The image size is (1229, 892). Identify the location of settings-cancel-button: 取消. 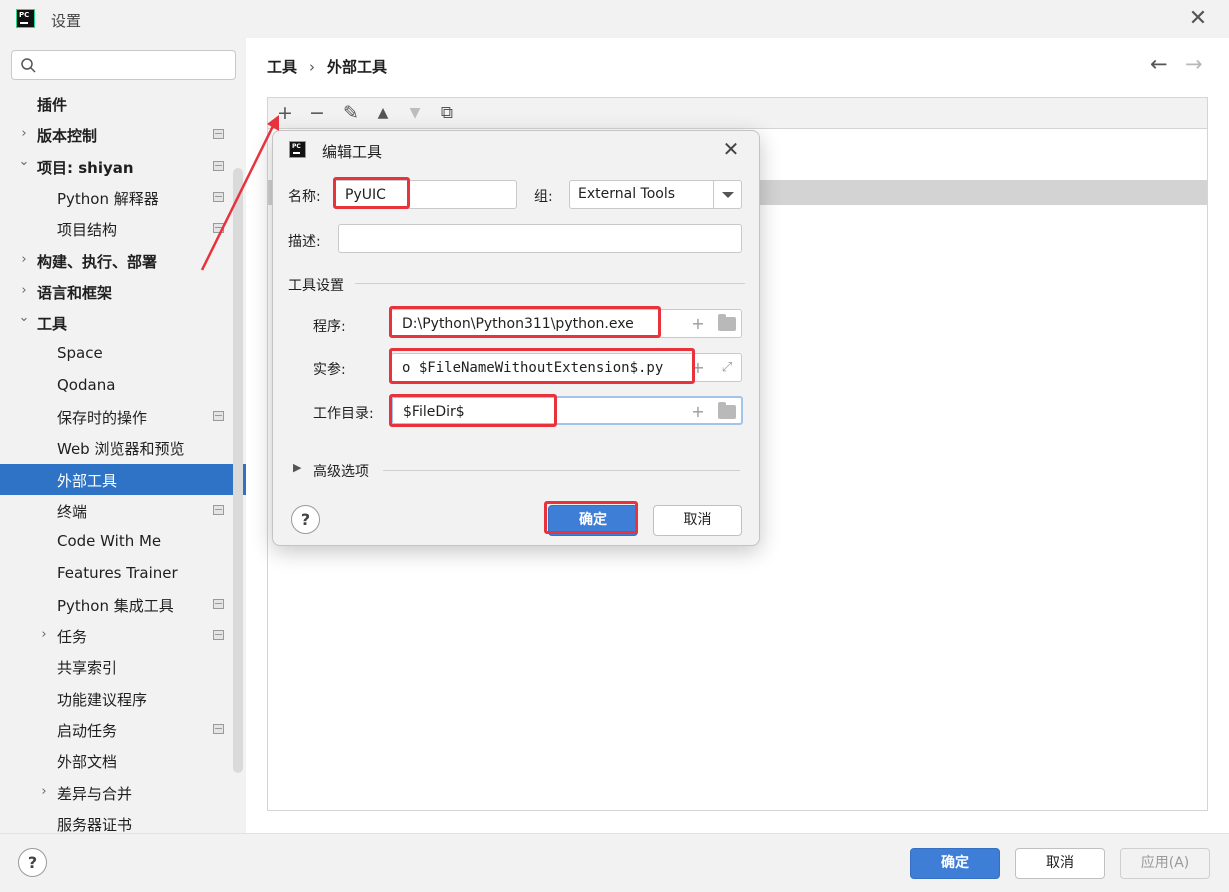
(1060, 863).